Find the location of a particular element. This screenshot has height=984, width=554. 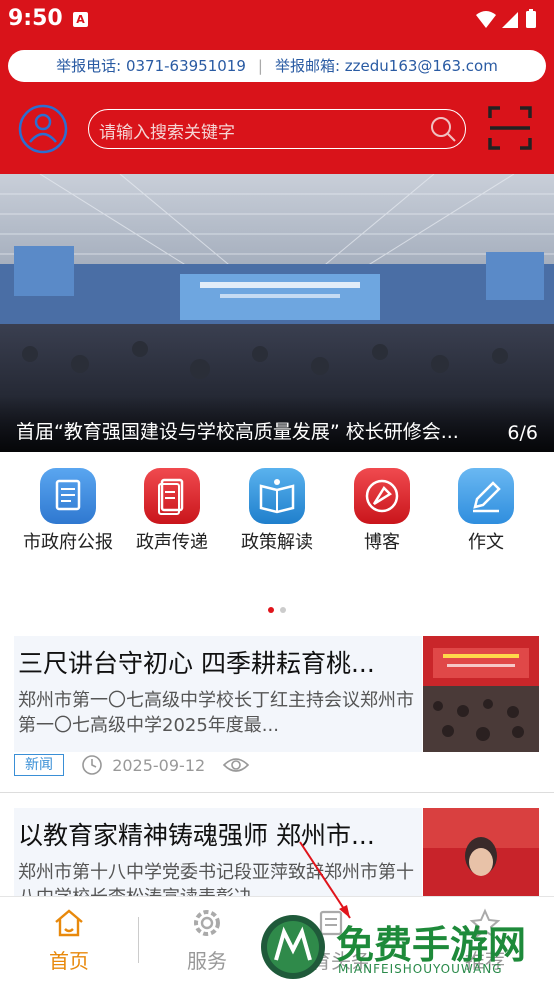

annotation-arrow is located at coordinates (325, 880).